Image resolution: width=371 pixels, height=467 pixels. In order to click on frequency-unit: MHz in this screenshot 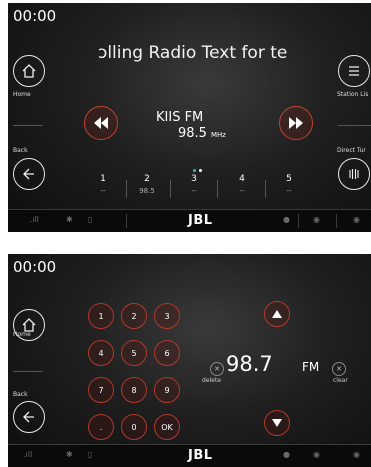, I will do `click(218, 135)`.